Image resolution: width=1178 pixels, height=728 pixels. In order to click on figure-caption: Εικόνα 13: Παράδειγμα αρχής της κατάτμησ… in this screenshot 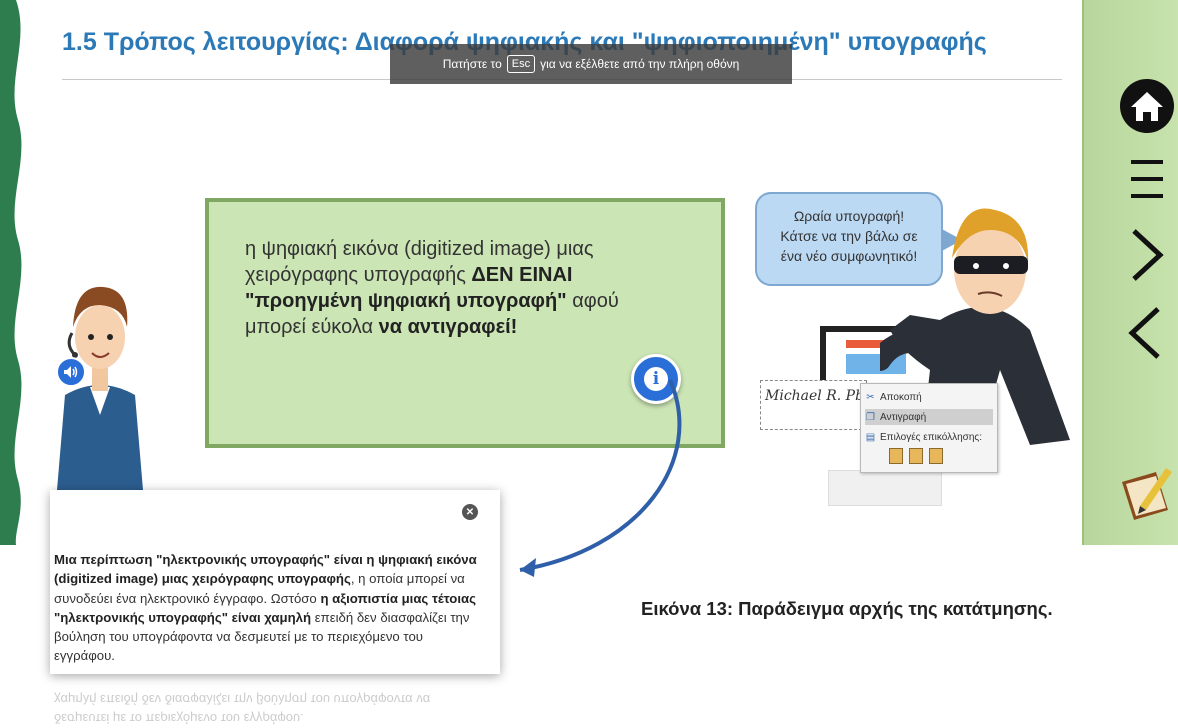, I will do `click(847, 608)`.